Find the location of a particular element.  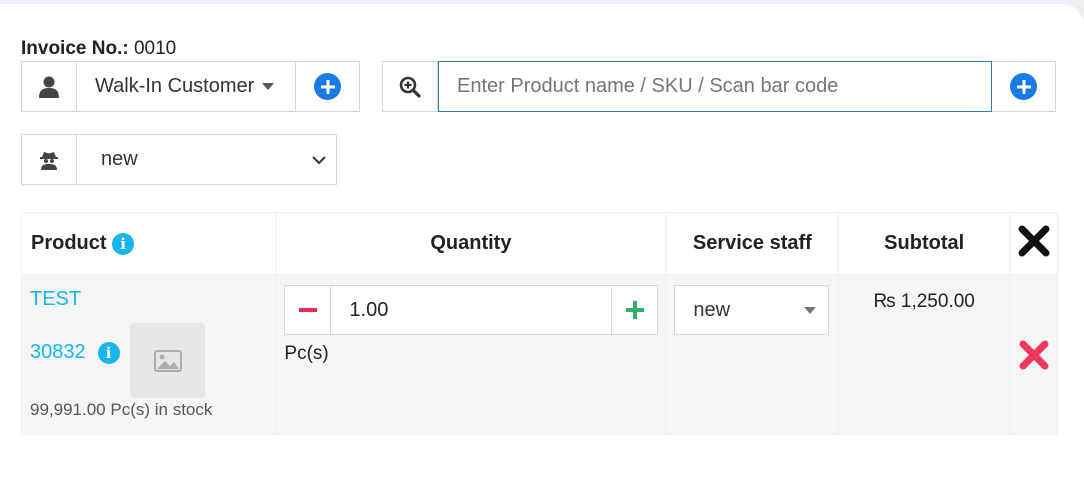

customer-select: Walk-In Customer is located at coordinates (186, 86).